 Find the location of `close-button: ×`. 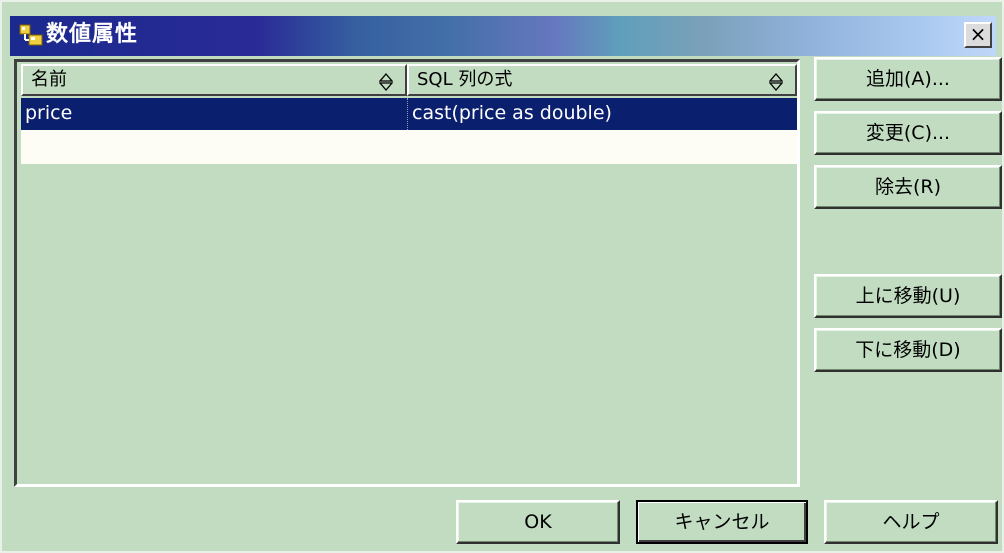

close-button: × is located at coordinates (978, 35).